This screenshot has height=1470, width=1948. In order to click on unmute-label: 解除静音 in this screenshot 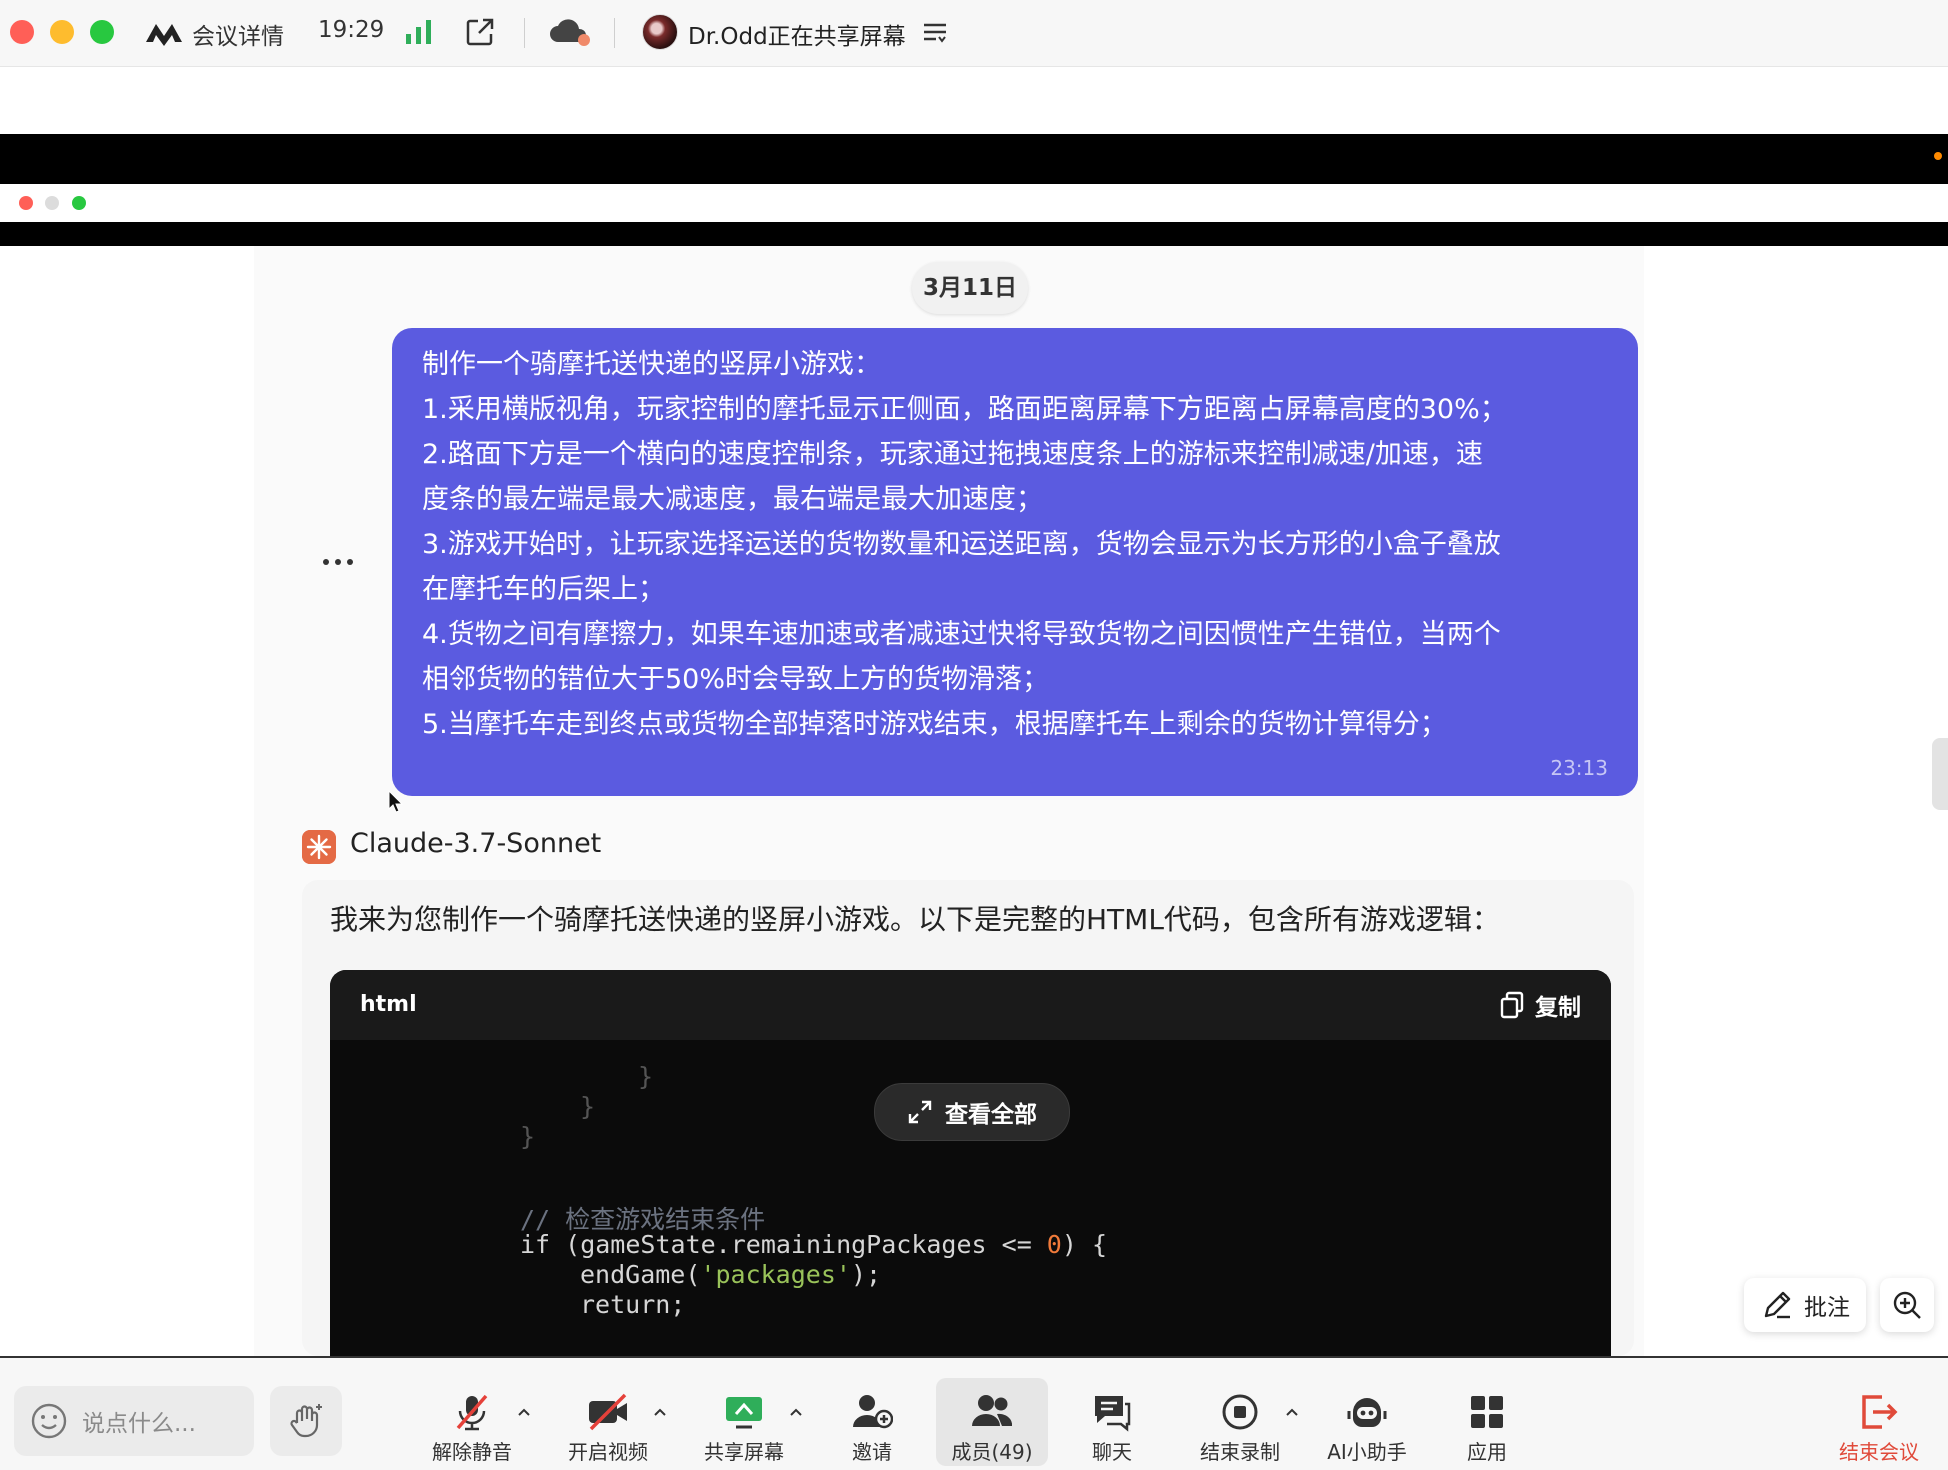, I will do `click(472, 1452)`.